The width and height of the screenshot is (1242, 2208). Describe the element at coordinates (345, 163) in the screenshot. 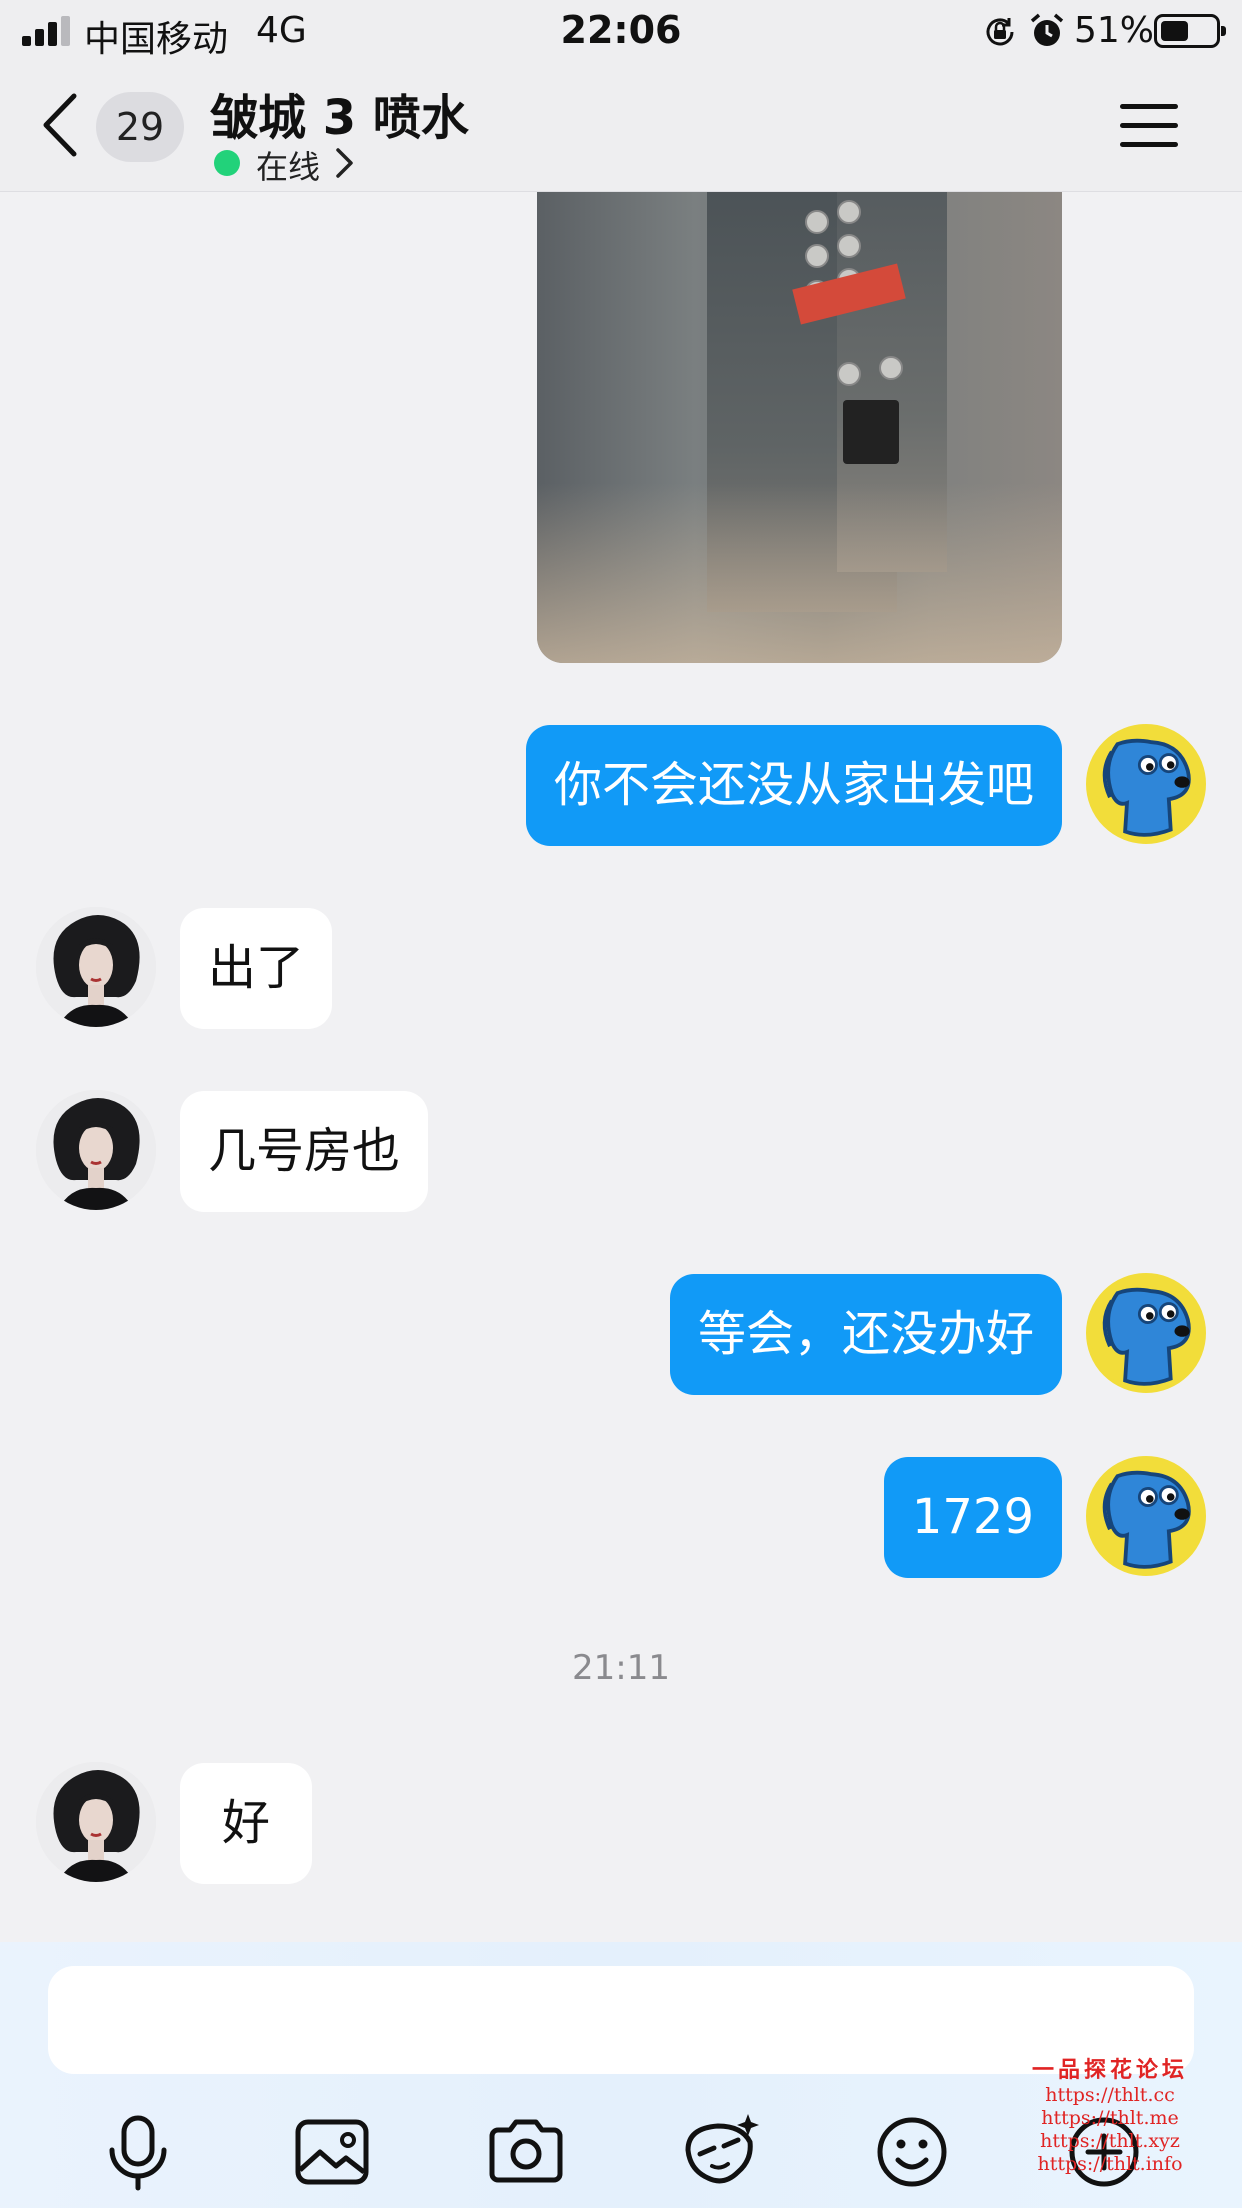

I see `chevron-right-icon` at that location.